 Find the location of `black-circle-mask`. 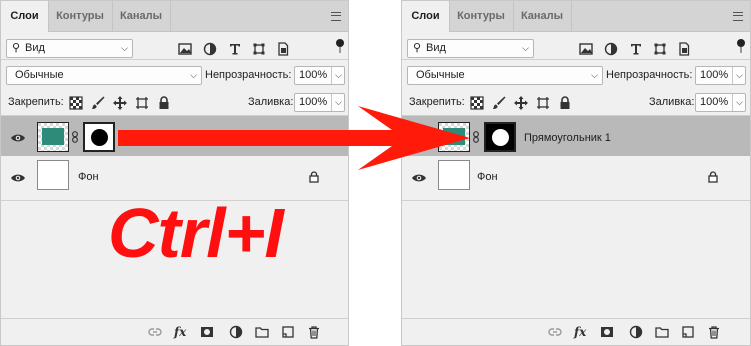

black-circle-mask is located at coordinates (99, 137).